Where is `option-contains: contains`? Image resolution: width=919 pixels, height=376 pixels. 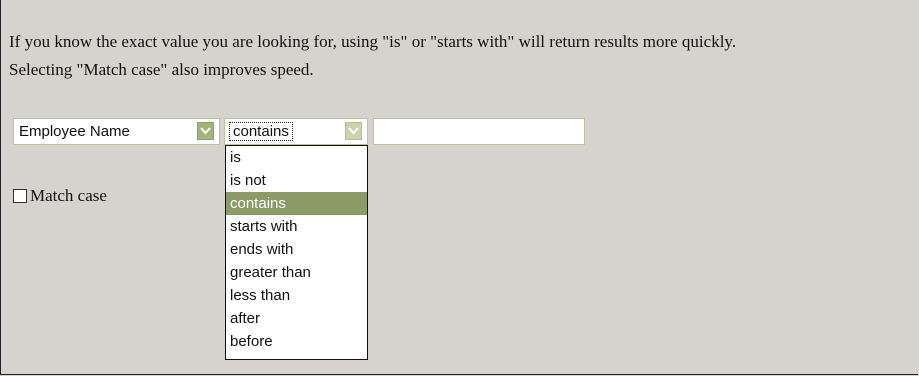
option-contains: contains is located at coordinates (296, 203).